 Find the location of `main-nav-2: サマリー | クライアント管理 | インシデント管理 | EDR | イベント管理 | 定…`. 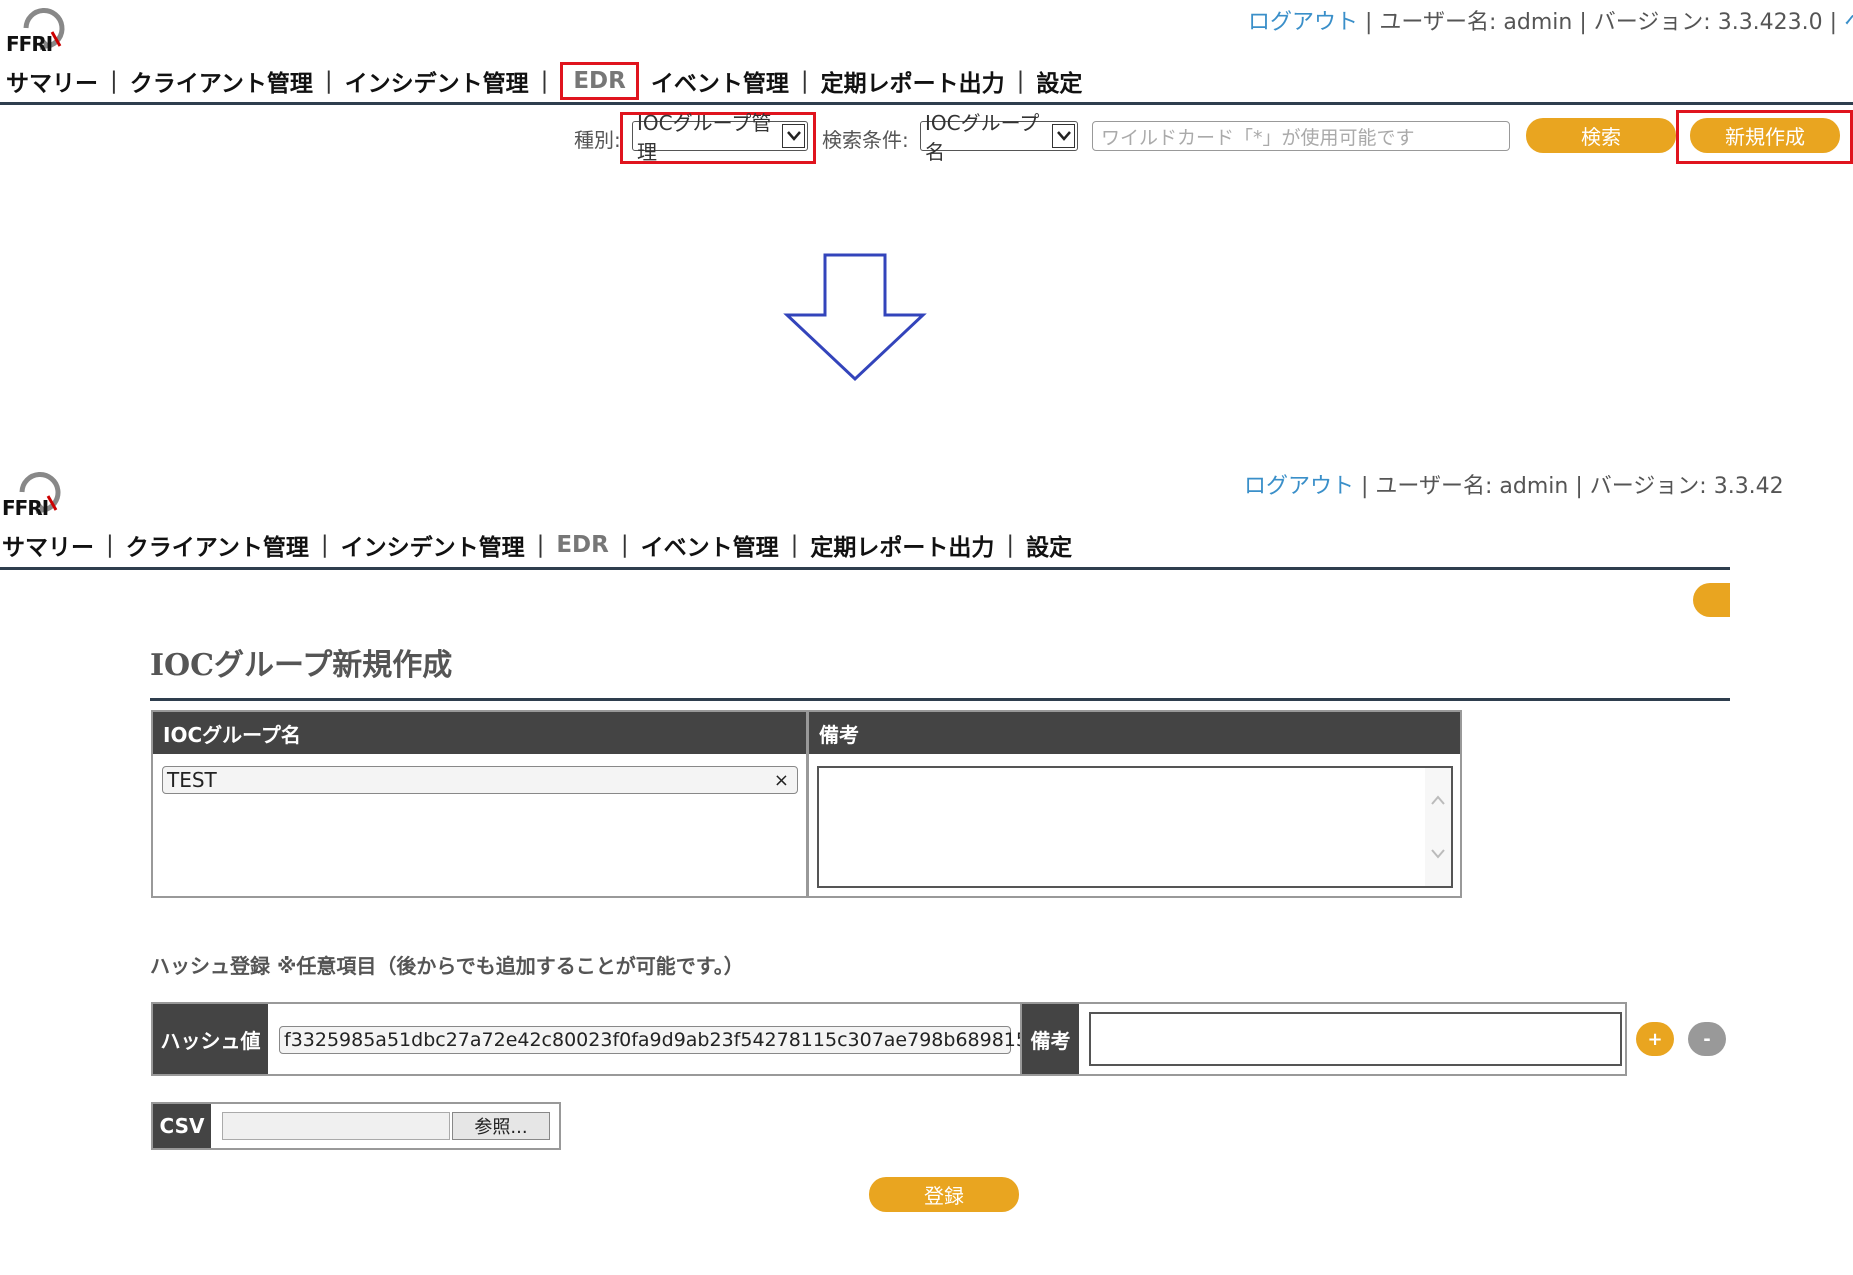

main-nav-2: サマリー | クライアント管理 | インシデント管理 | EDR | イベント管理 | 定… is located at coordinates (537, 545).